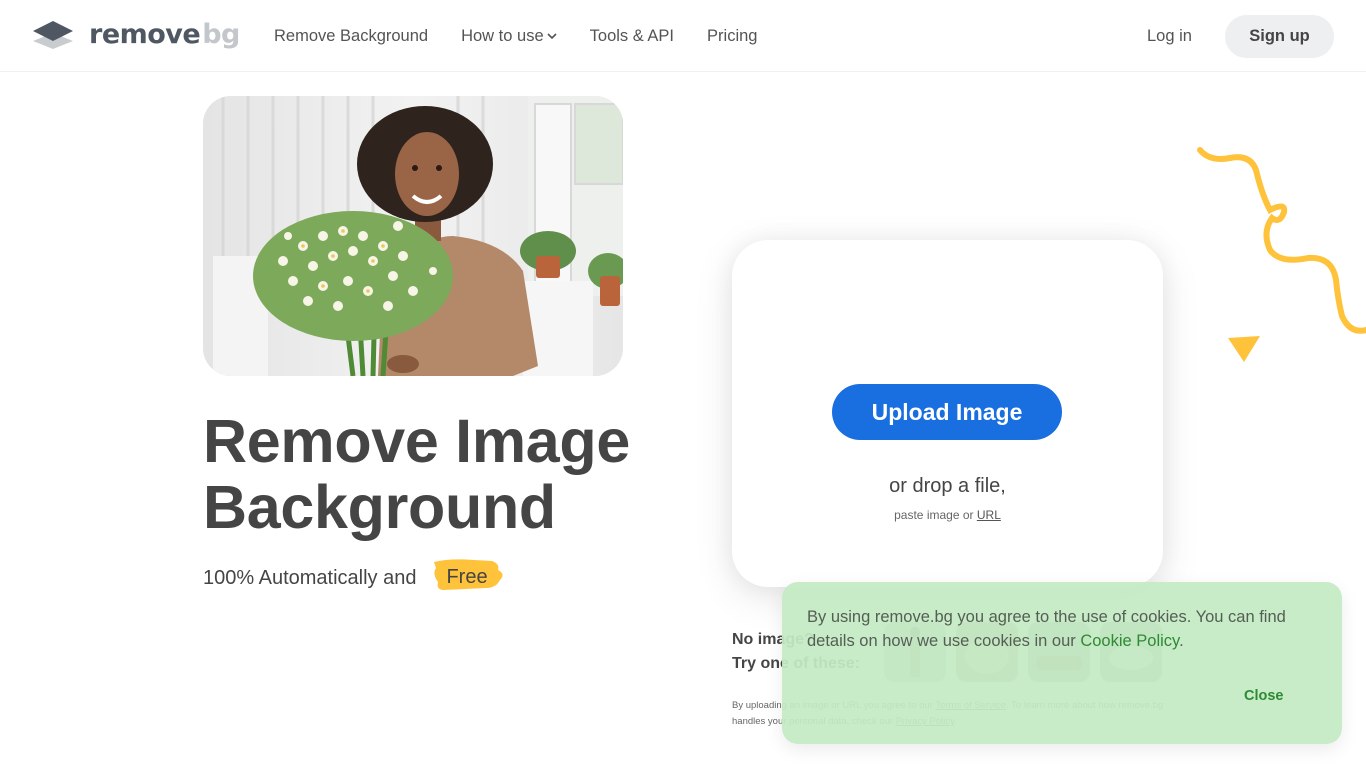  What do you see at coordinates (1129, 641) in the screenshot?
I see `cookie-policy-link: Cookie Policy` at bounding box center [1129, 641].